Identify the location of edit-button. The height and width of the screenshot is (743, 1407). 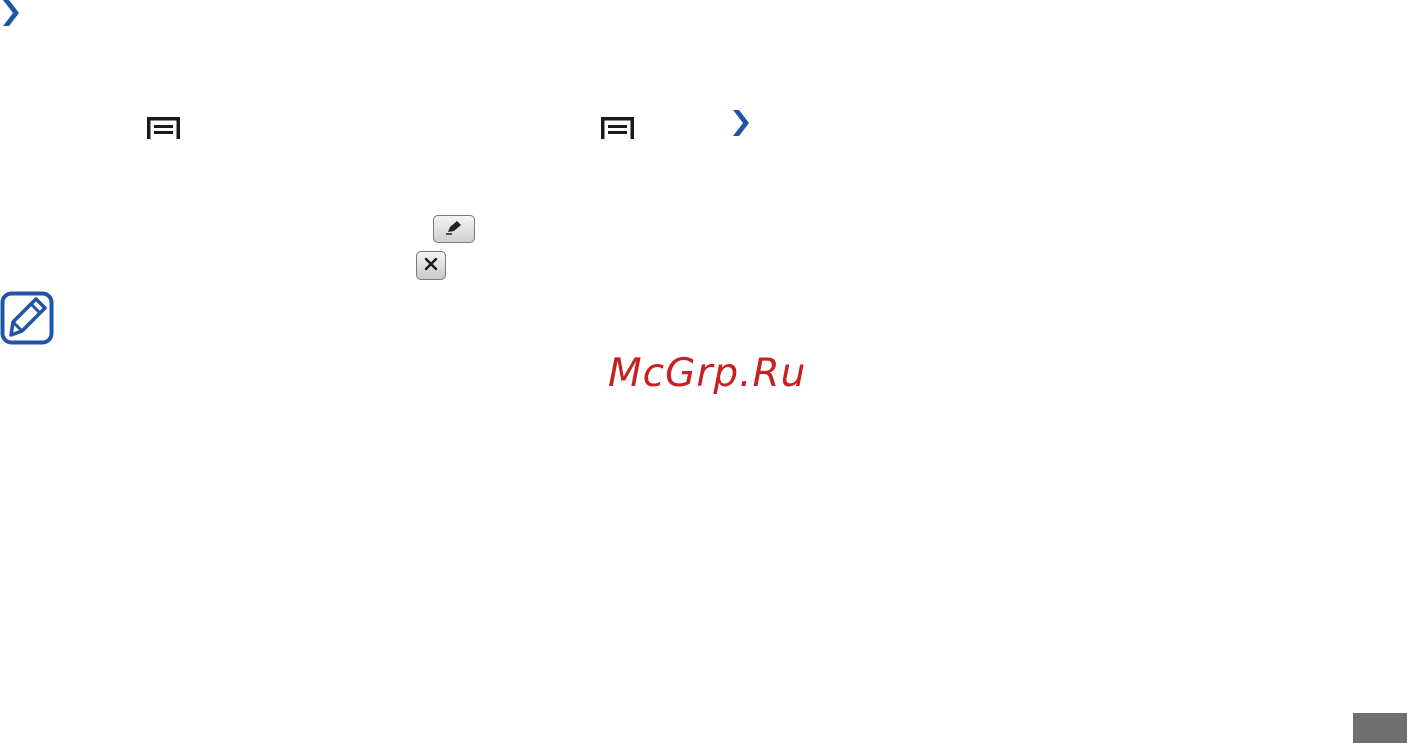
(454, 229).